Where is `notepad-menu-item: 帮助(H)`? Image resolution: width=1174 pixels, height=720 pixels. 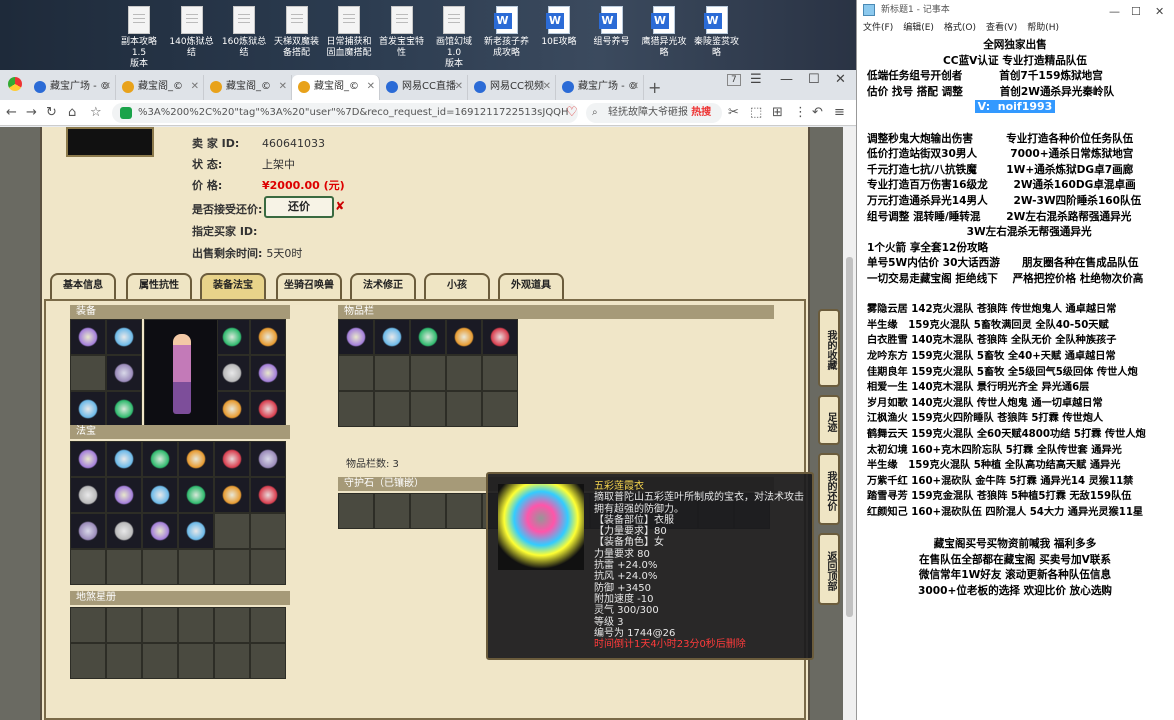
notepad-menu-item: 帮助(H) is located at coordinates (1043, 28).